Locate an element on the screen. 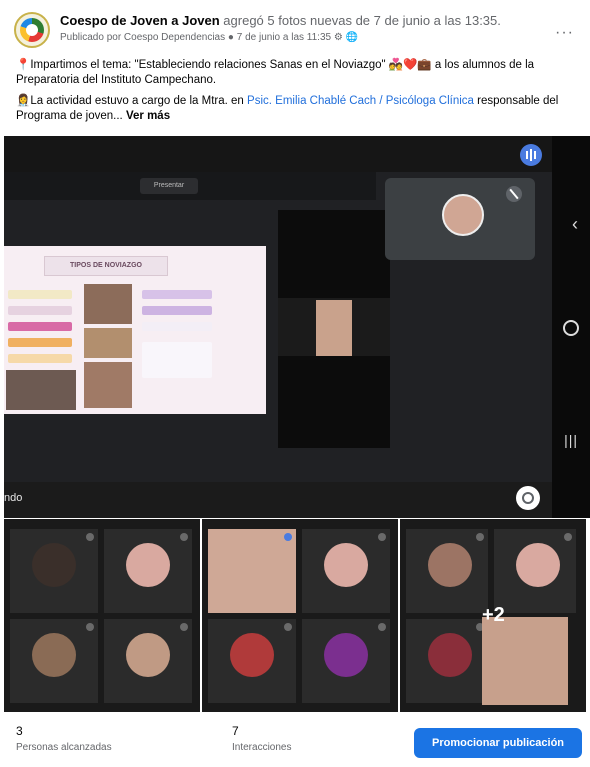  post-when-prefix: de is located at coordinates (363, 20).